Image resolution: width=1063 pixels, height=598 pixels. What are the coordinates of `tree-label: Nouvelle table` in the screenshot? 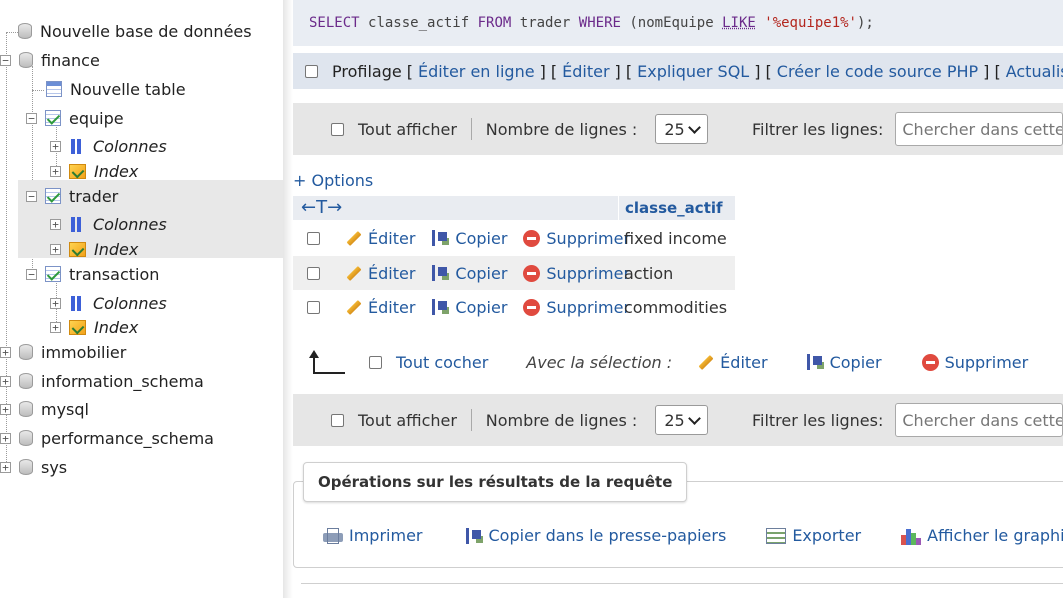 It's located at (128, 89).